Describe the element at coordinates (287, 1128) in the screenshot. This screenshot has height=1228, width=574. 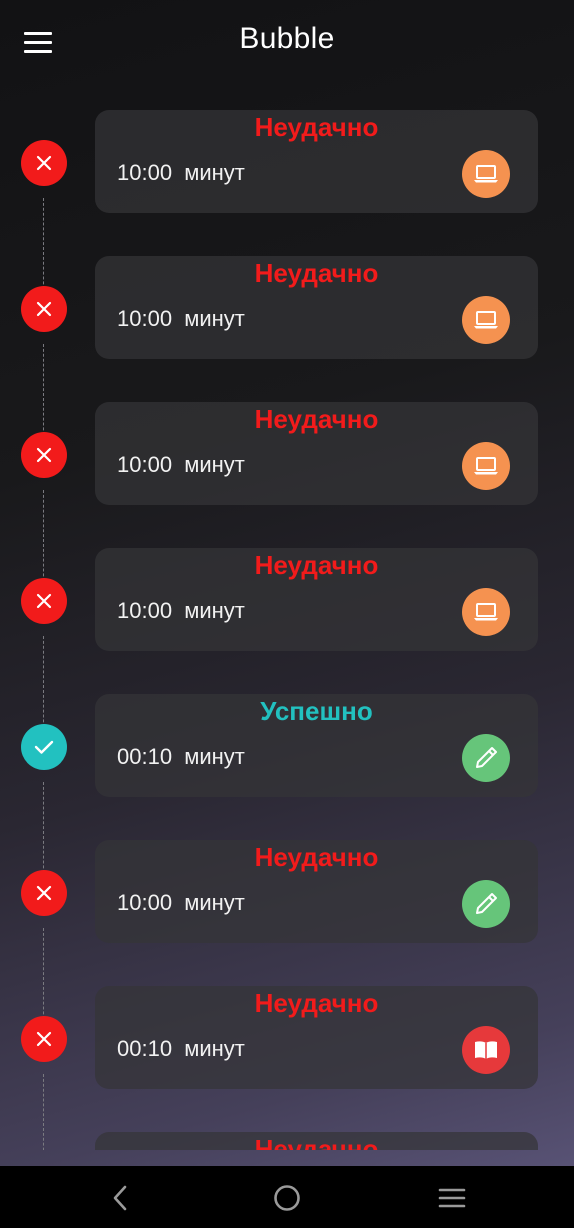
I see `timeline-entry: Неудачно` at that location.